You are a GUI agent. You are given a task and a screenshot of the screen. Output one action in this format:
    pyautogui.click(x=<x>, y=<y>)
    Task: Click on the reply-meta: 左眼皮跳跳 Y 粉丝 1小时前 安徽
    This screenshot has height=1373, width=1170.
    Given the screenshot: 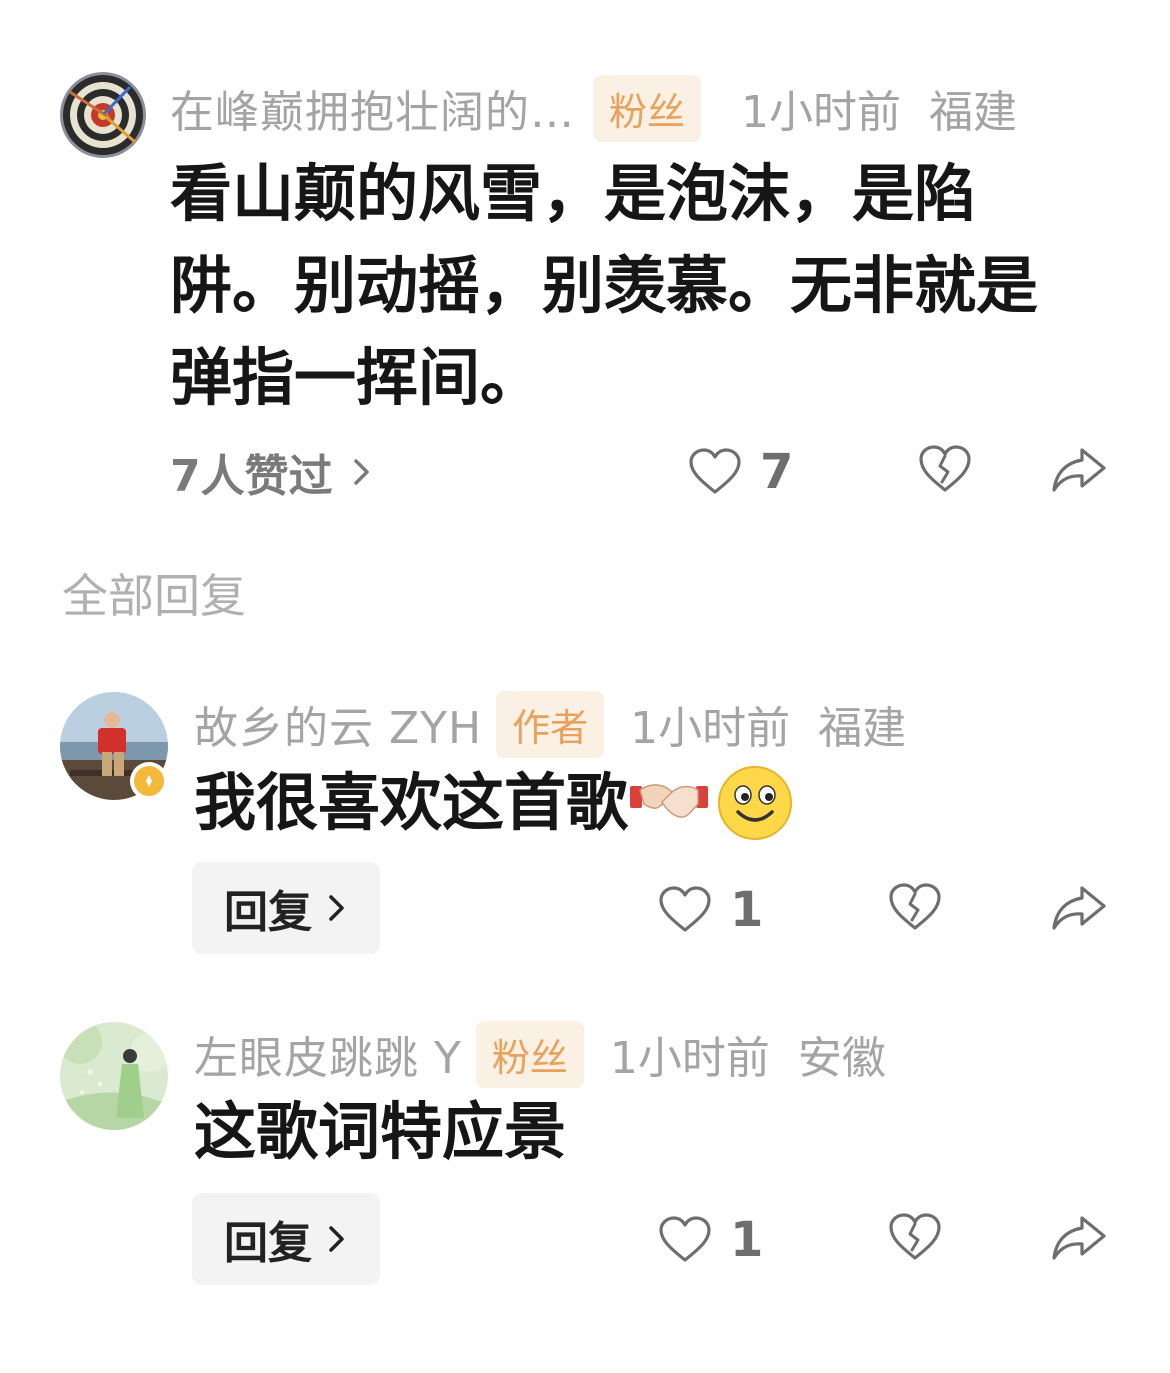 What is the action you would take?
    pyautogui.click(x=540, y=1054)
    